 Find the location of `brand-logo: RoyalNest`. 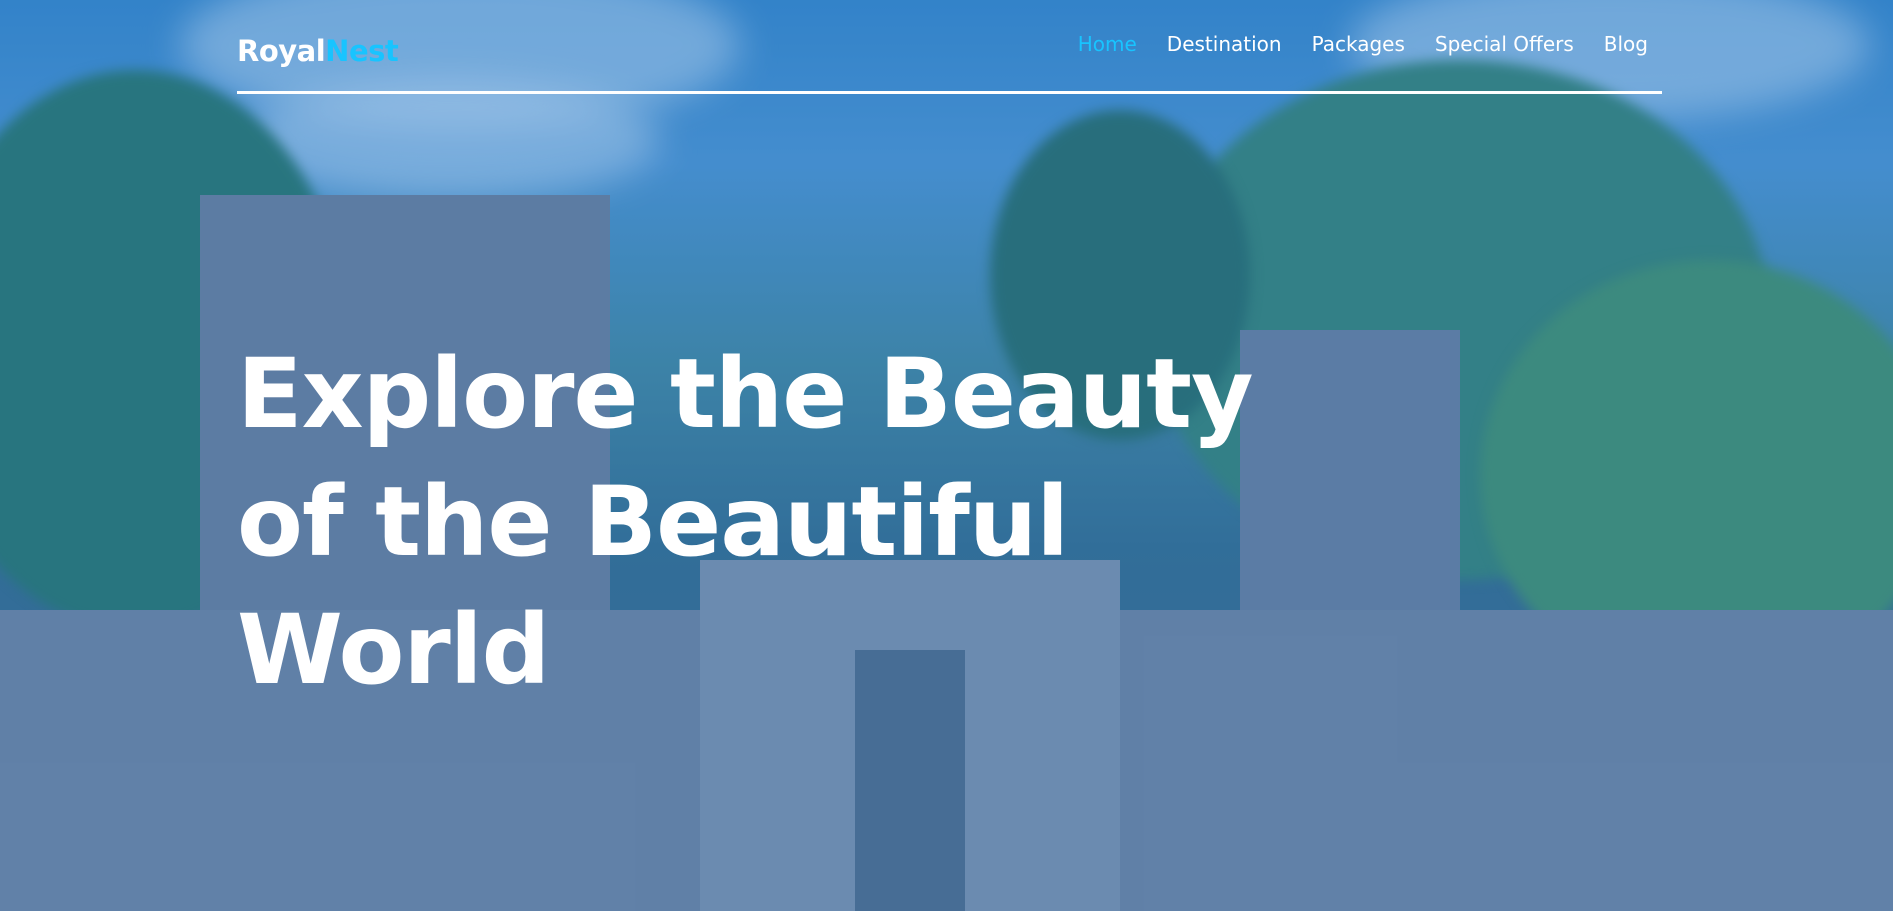

brand-logo: RoyalNest is located at coordinates (318, 51).